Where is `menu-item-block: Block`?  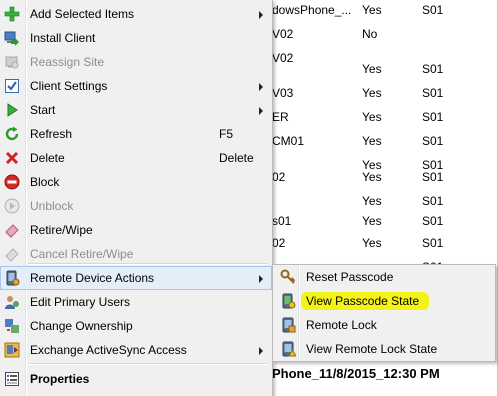 menu-item-block: Block is located at coordinates (136, 182).